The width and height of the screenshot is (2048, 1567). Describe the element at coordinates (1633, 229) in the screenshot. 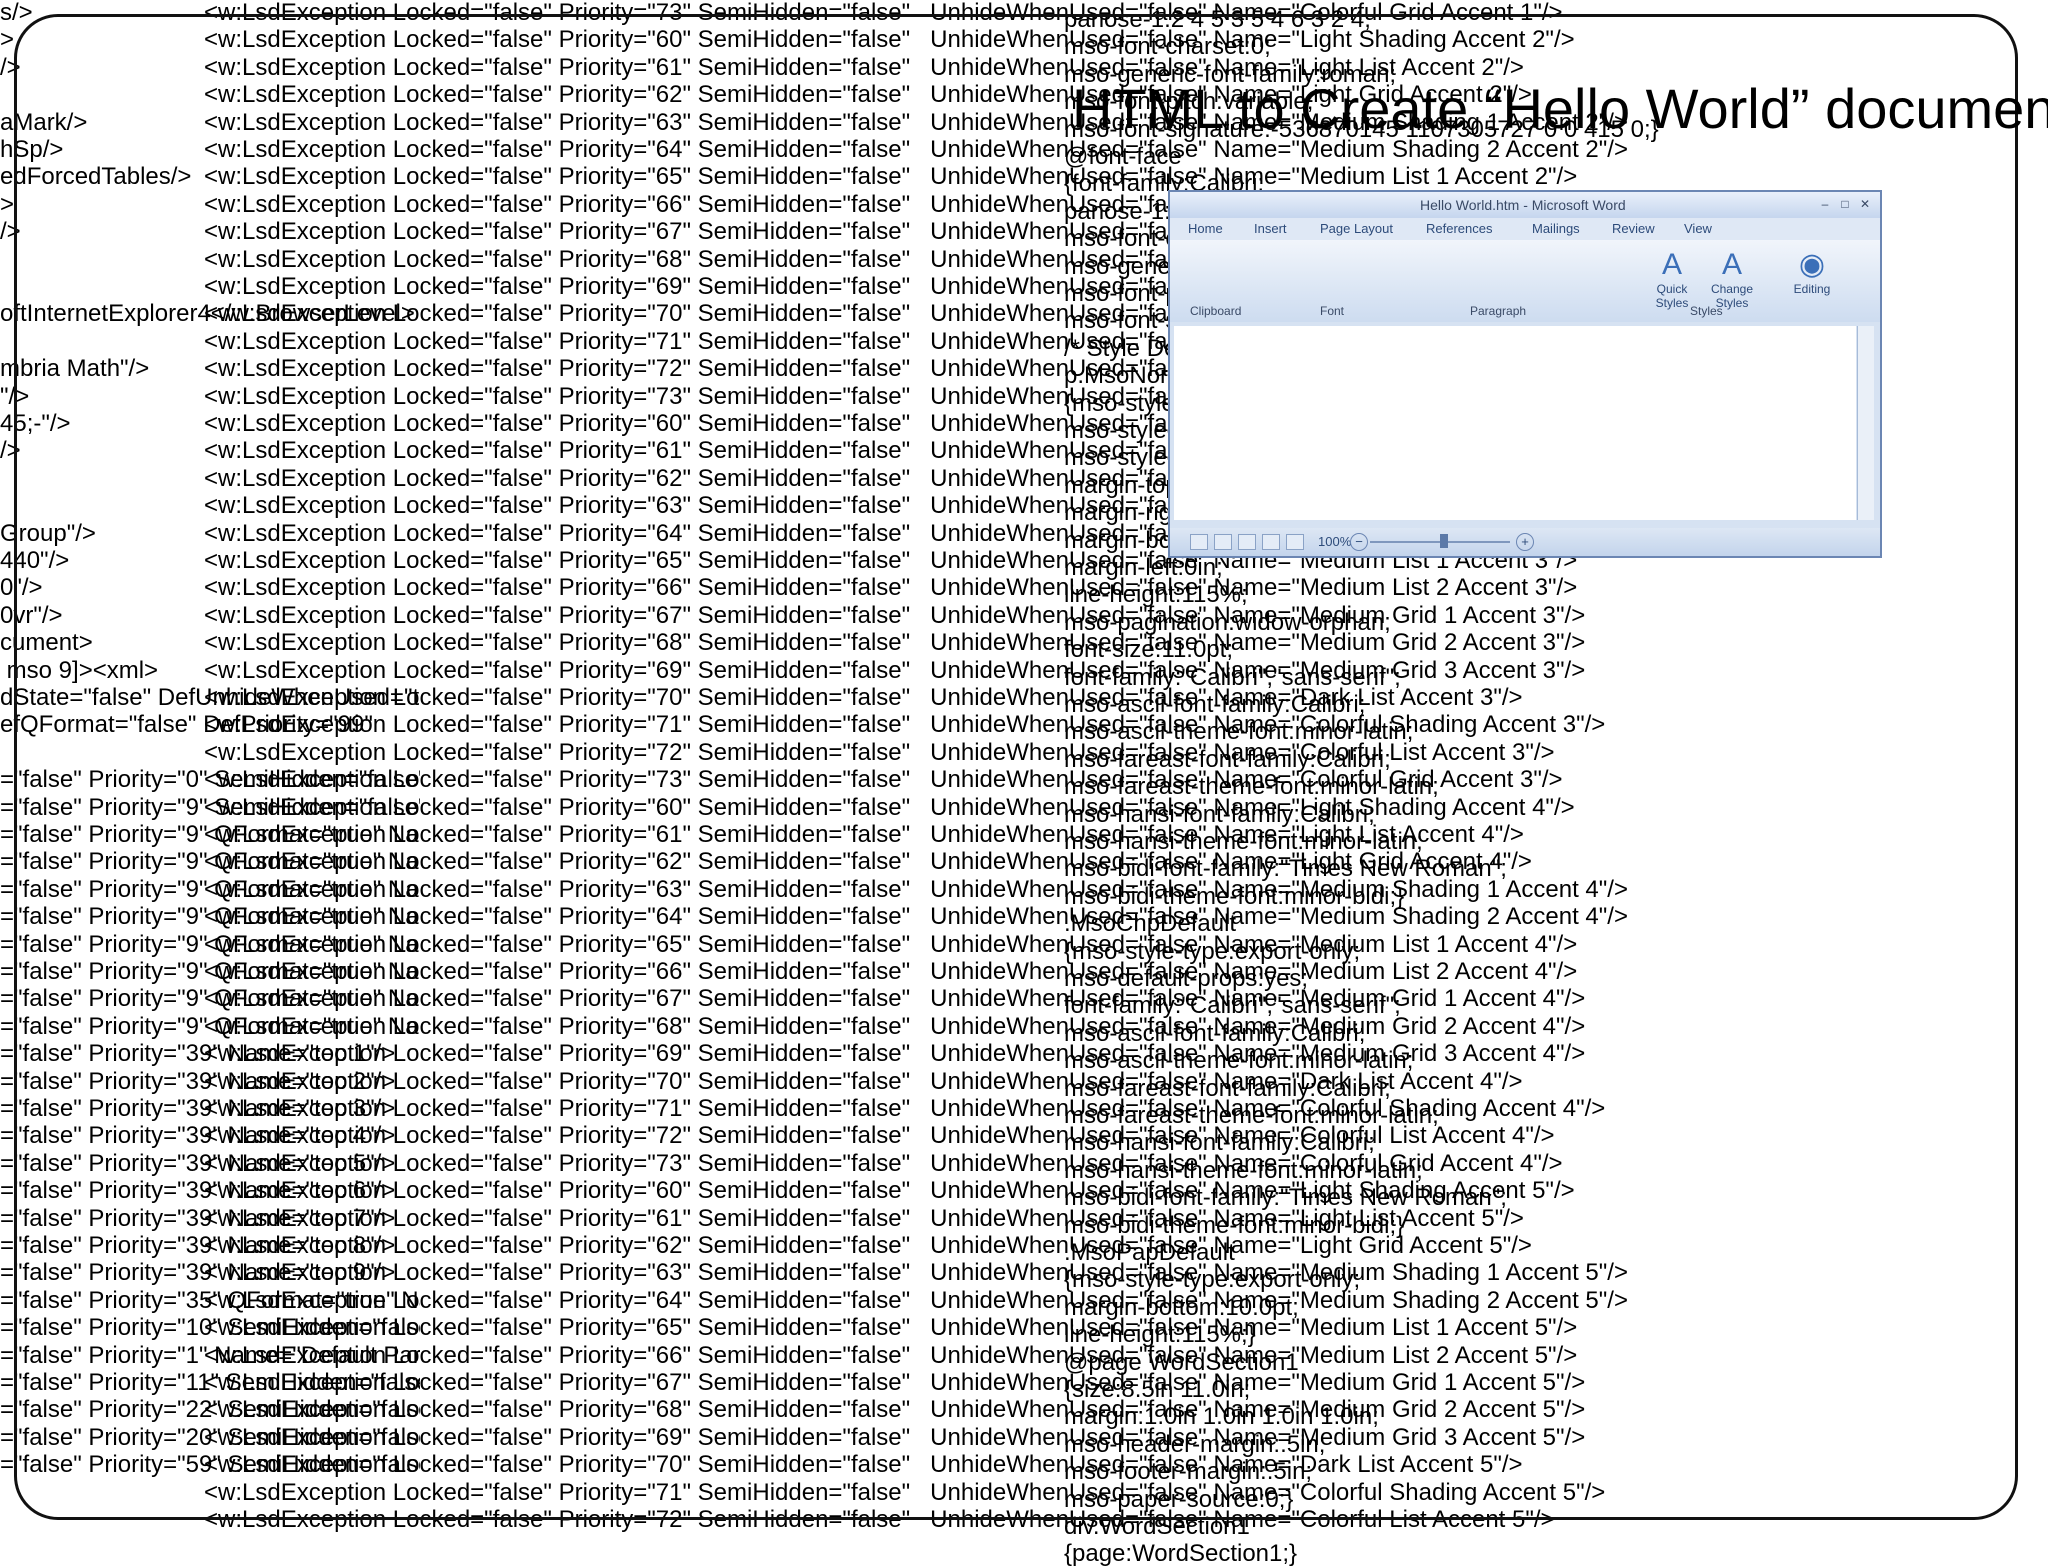

I see `tab-review: Review` at that location.